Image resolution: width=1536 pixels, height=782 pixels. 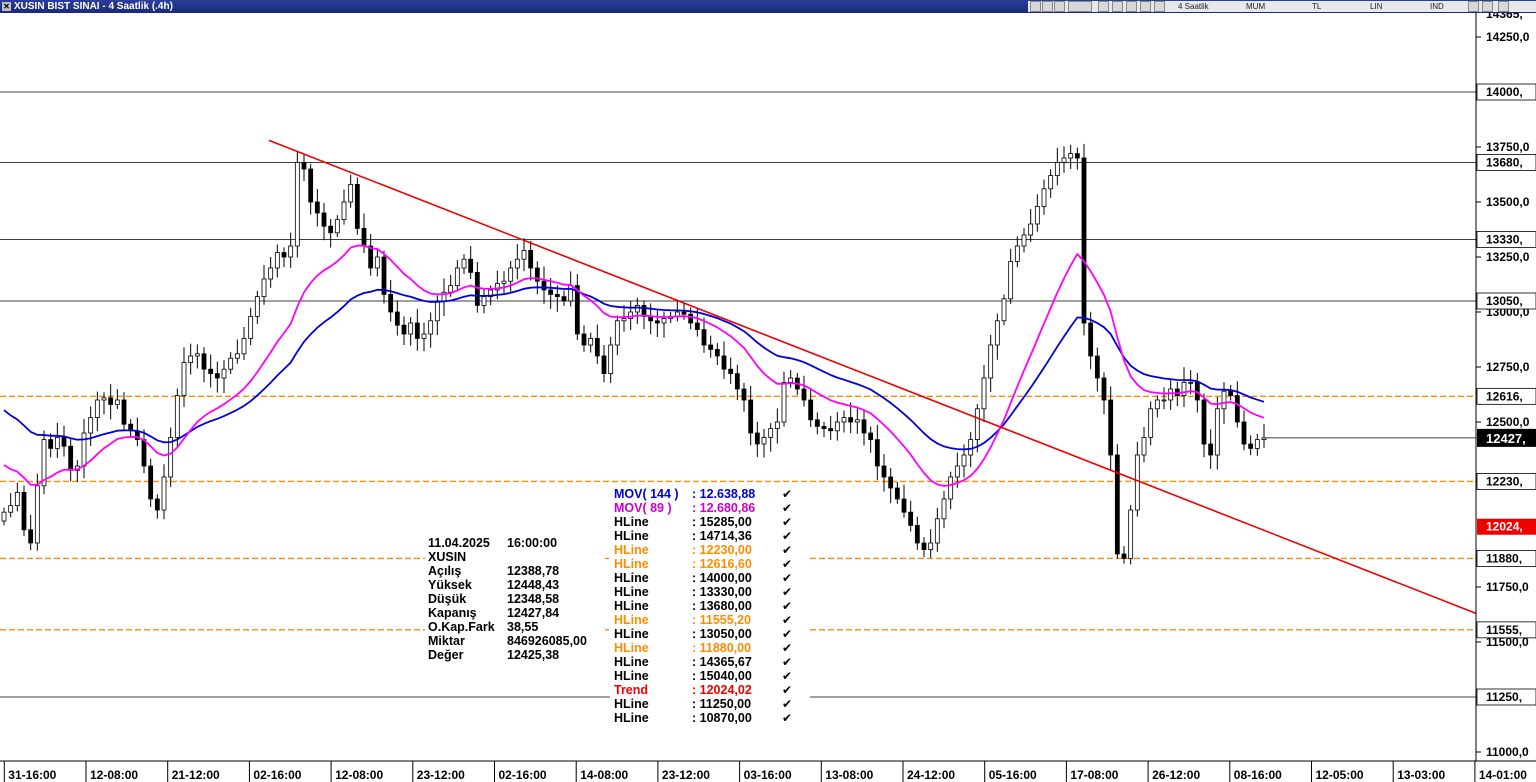 What do you see at coordinates (722, 592) in the screenshot?
I see `legend-item-value: : 13330,00` at bounding box center [722, 592].